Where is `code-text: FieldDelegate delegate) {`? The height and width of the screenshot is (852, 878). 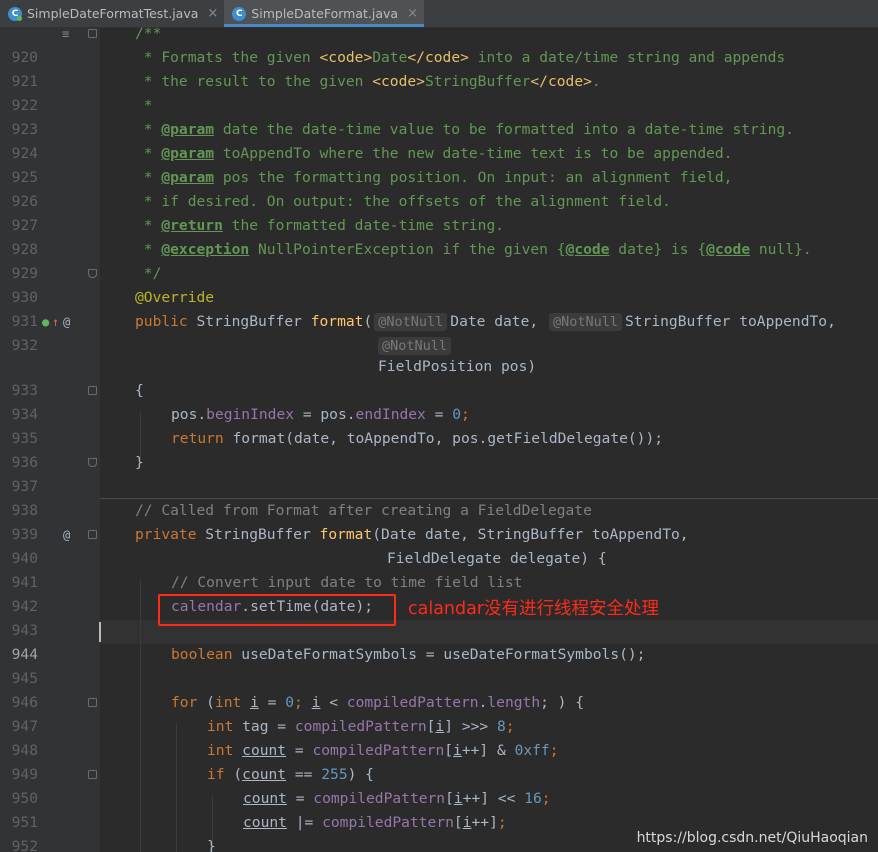
code-text: FieldDelegate delegate) { is located at coordinates (497, 558).